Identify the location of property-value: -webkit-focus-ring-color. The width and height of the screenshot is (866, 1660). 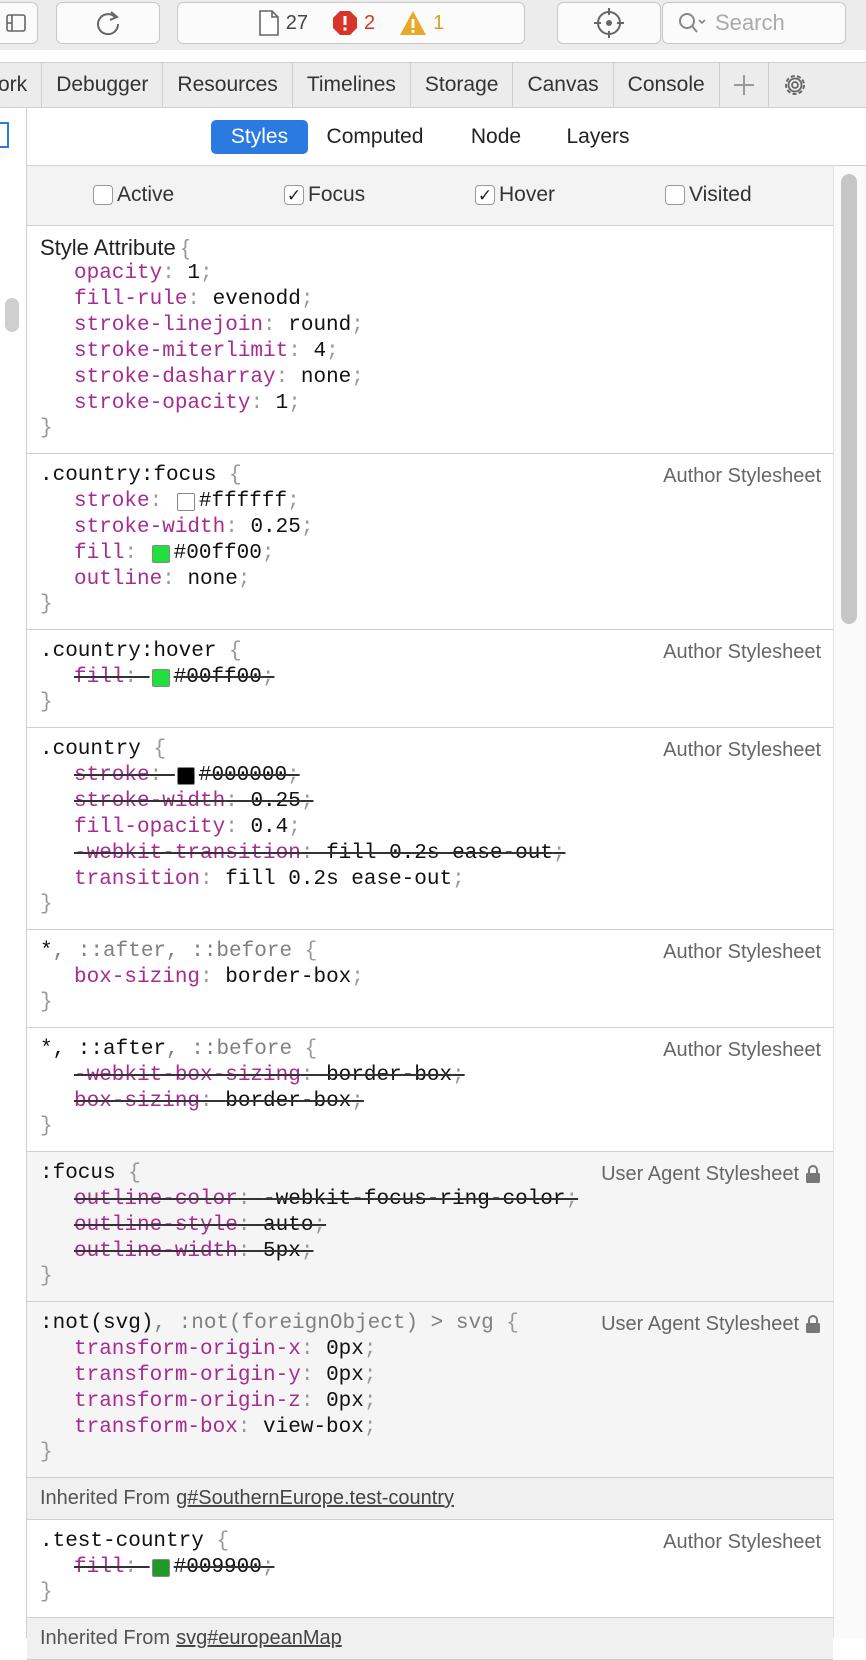
(414, 1200).